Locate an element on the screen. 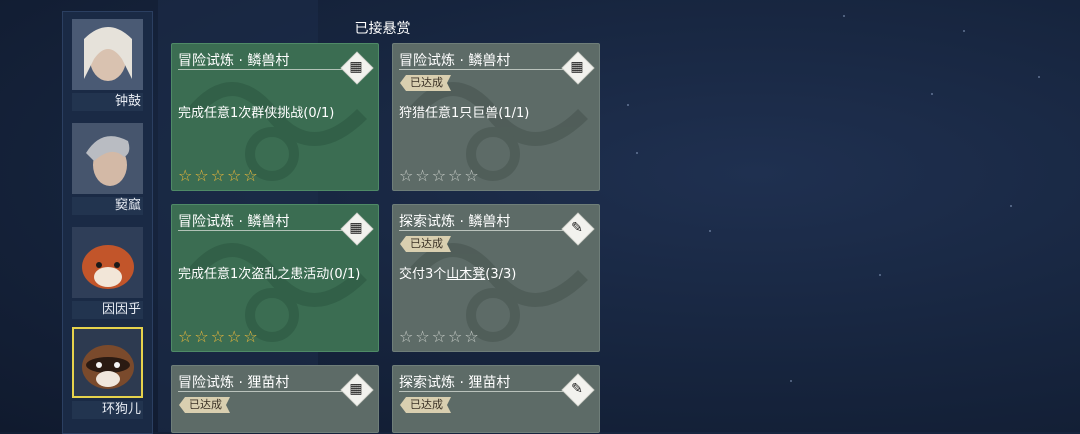  quest-description: 交付3个山木凳(3/3) is located at coordinates (458, 274).